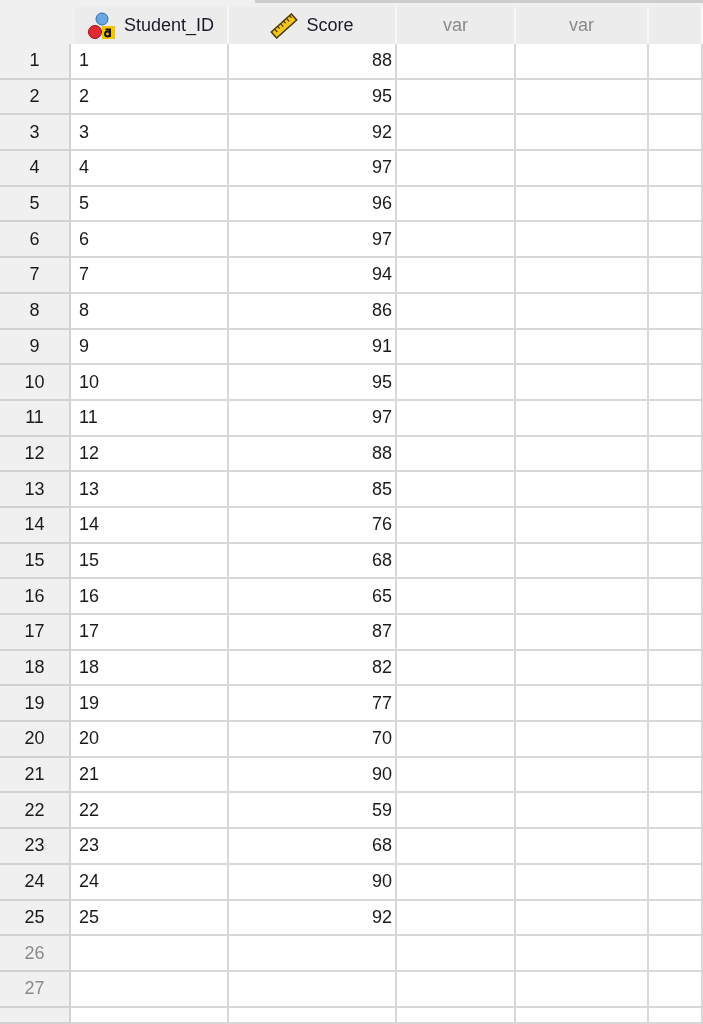 Image resolution: width=703 pixels, height=1024 pixels. What do you see at coordinates (676, 25) in the screenshot?
I see `column-header` at bounding box center [676, 25].